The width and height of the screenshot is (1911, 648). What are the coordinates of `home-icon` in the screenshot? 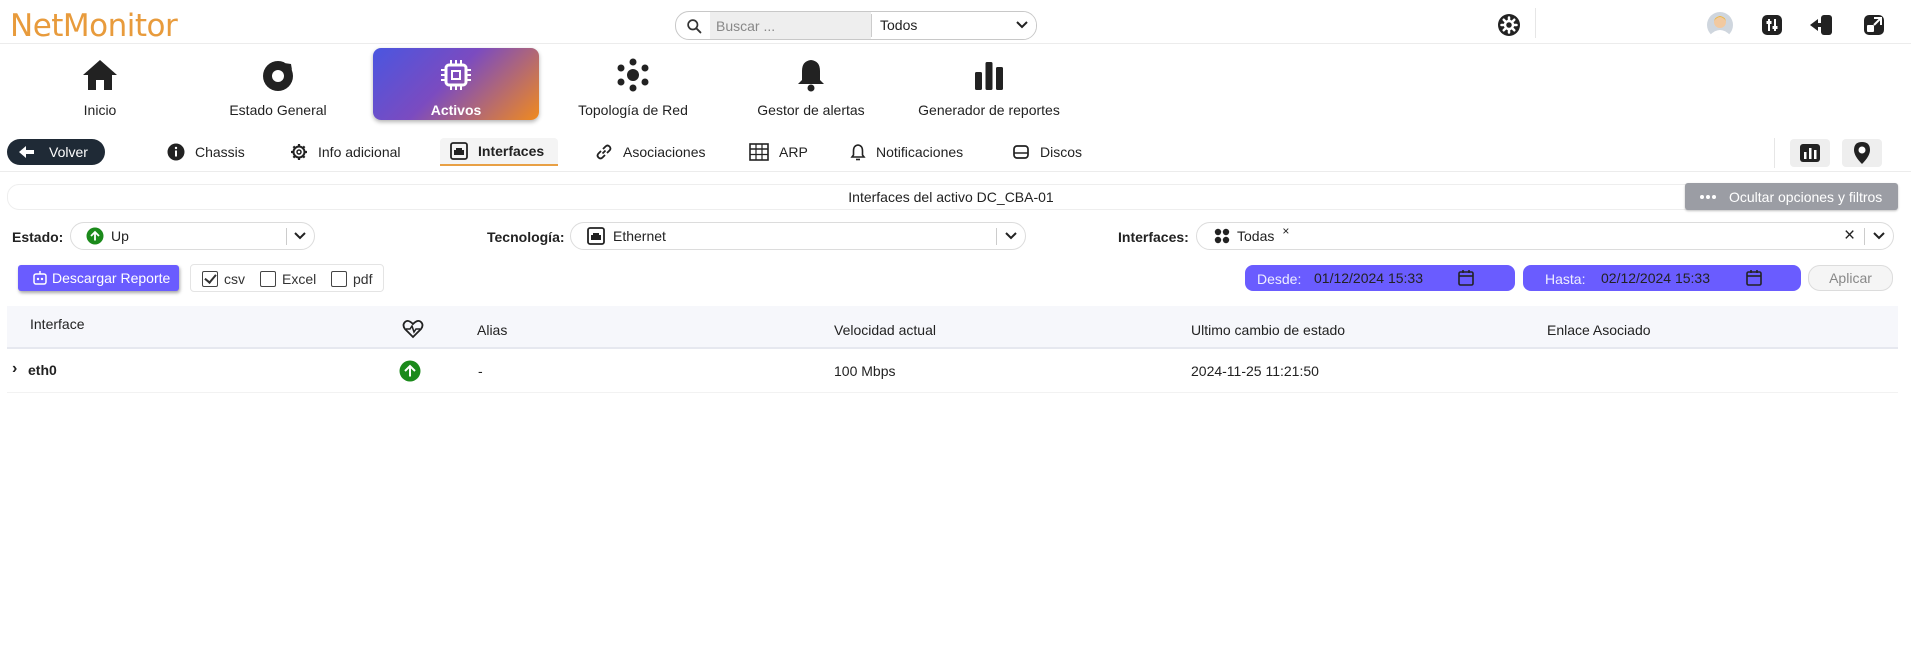 It's located at (100, 75).